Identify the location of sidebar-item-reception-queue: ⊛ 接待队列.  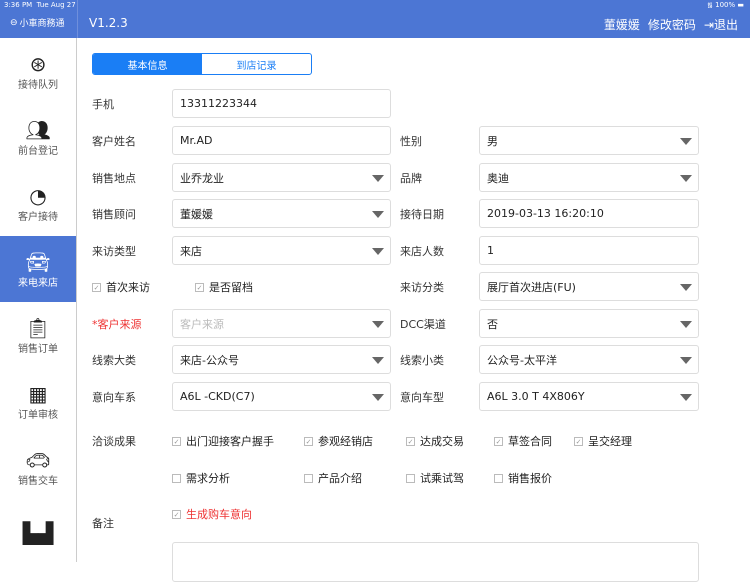
(38, 71).